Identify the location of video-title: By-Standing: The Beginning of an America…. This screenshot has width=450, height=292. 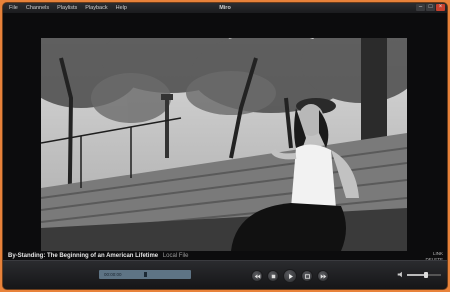
(83, 256).